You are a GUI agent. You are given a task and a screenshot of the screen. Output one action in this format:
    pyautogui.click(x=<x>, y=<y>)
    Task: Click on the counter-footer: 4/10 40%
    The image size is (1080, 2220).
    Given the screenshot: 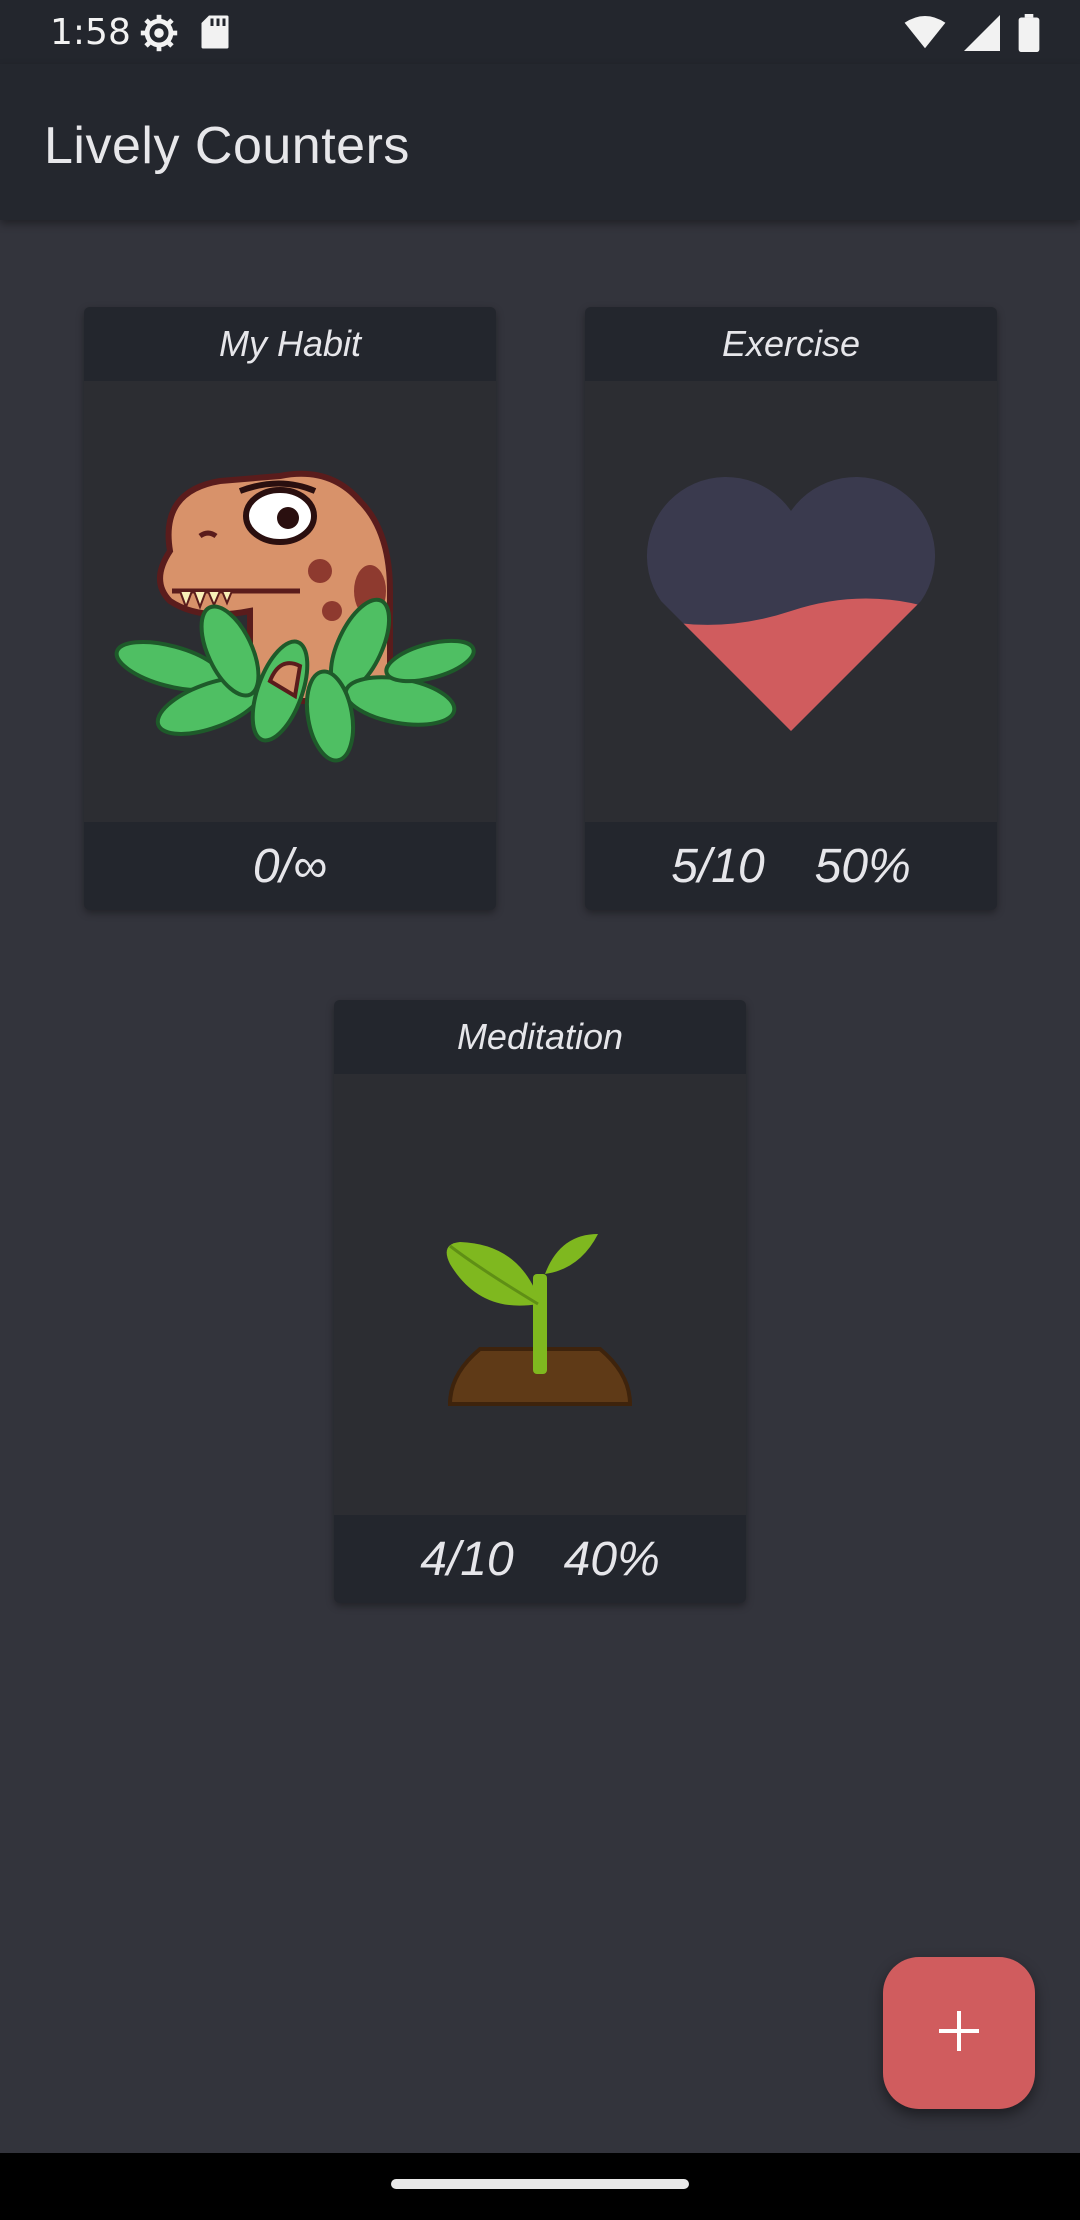 What is the action you would take?
    pyautogui.click(x=540, y=1559)
    